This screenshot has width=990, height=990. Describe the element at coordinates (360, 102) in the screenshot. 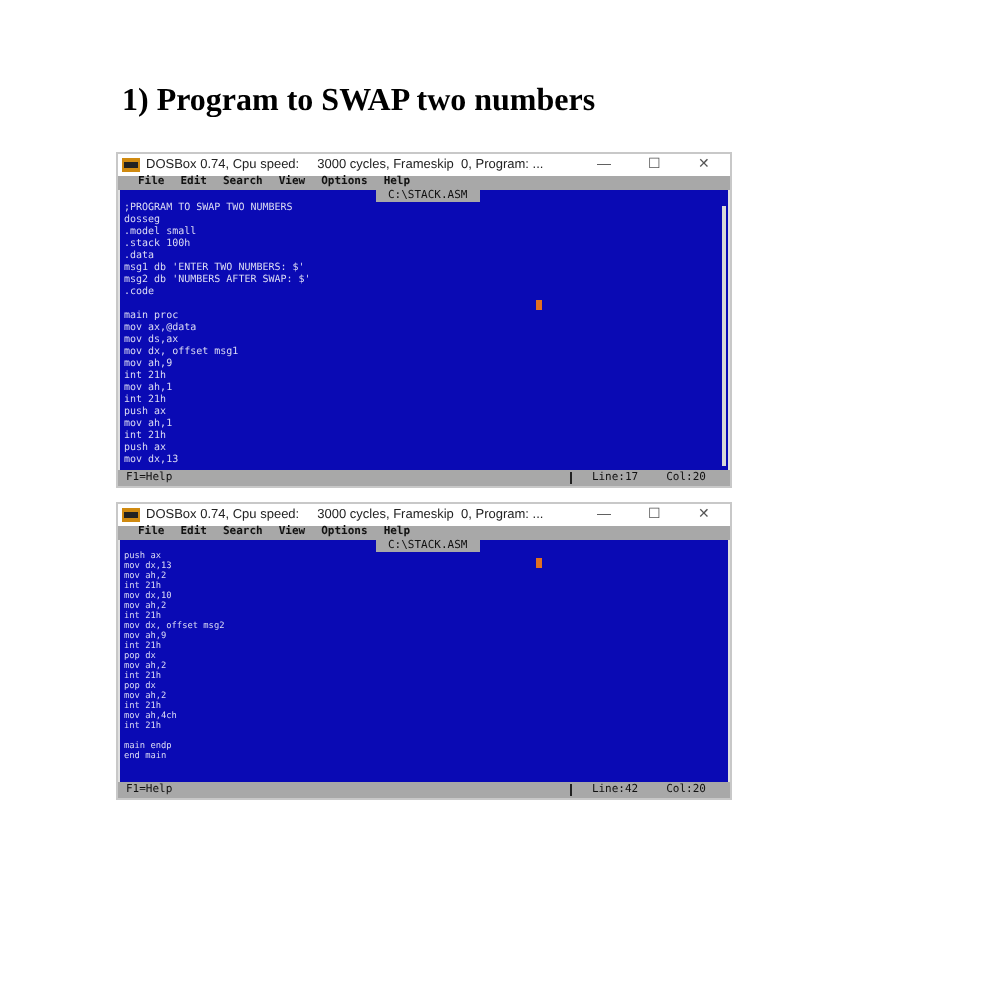

I see `page-heading: 1) Program to SWAP two numbers` at that location.